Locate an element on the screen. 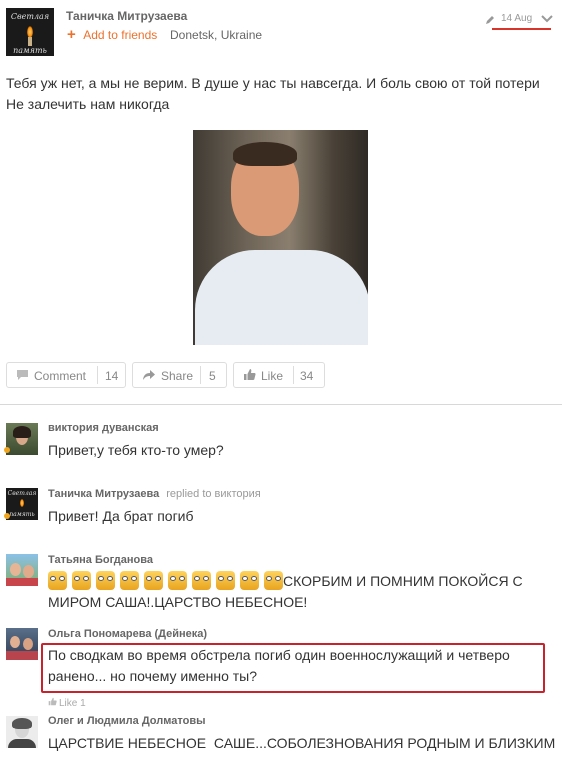 The width and height of the screenshot is (562, 759). comment-bubble-icon is located at coordinates (22, 376).